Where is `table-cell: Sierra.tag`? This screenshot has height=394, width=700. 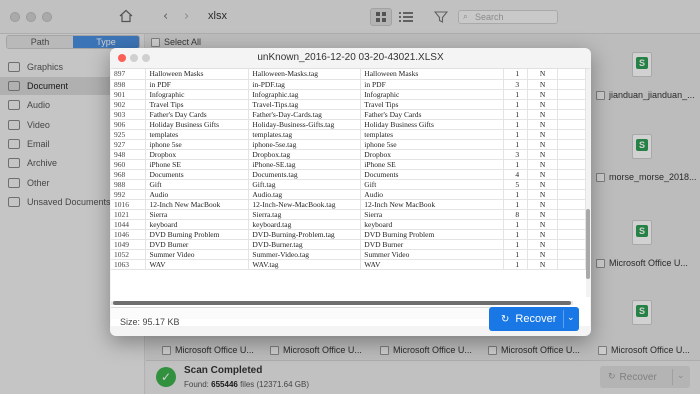 table-cell: Sierra.tag is located at coordinates (305, 214).